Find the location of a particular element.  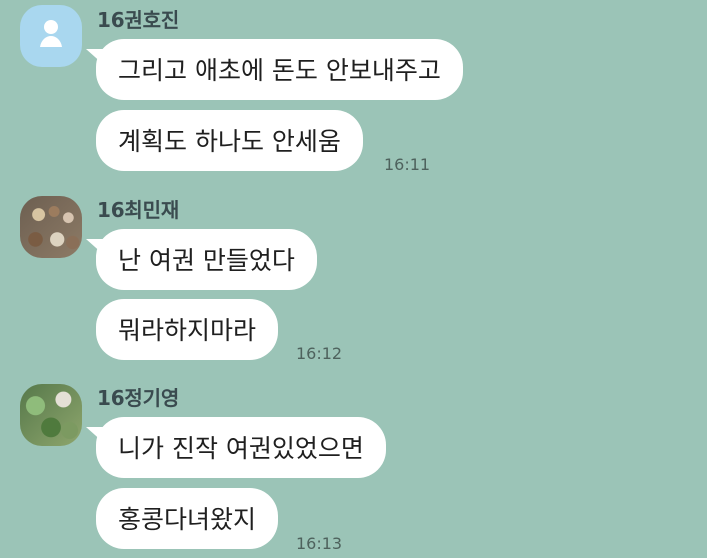

message-bubble: 홍콩다녀왔지 is located at coordinates (187, 518).